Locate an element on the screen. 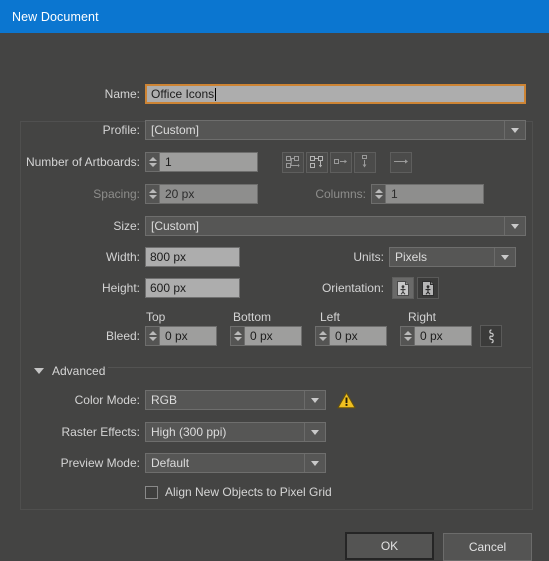  portrait-orientation-button is located at coordinates (403, 288).